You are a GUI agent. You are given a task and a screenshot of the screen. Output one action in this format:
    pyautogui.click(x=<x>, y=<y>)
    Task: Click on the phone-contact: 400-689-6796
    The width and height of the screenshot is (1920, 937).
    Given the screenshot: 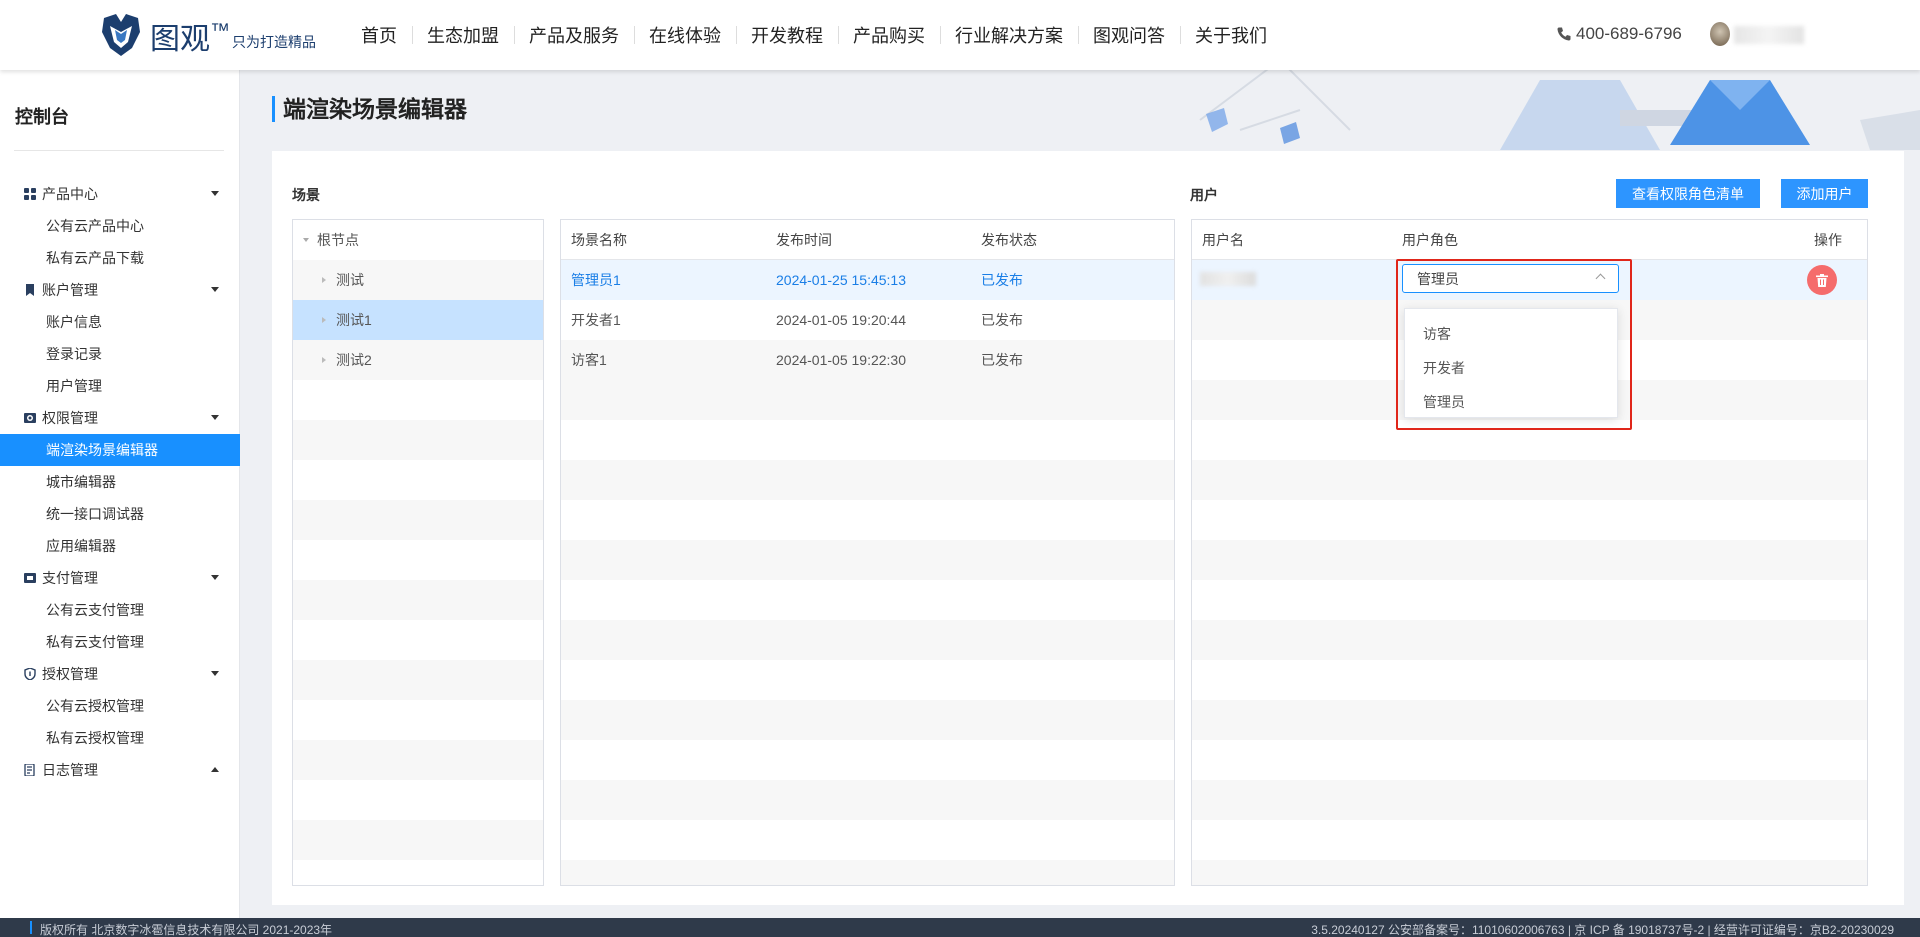 What is the action you would take?
    pyautogui.click(x=1619, y=34)
    